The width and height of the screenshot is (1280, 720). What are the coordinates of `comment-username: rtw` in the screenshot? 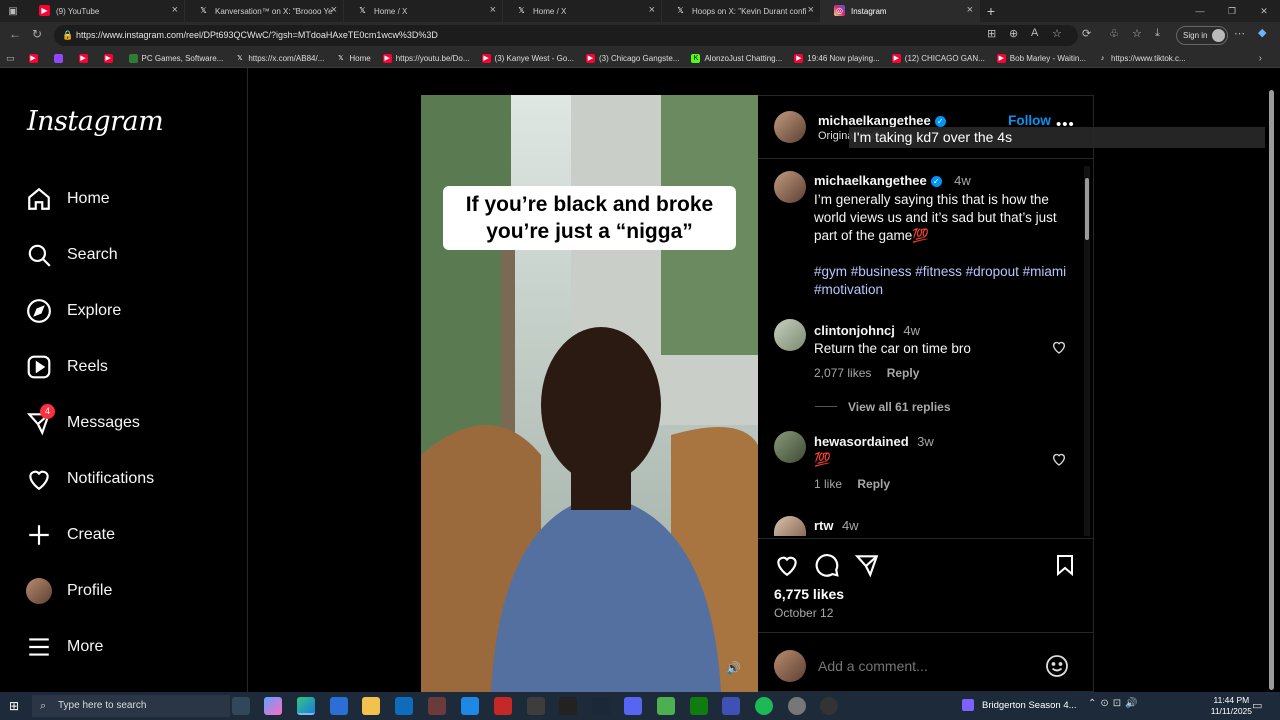 It's located at (824, 525).